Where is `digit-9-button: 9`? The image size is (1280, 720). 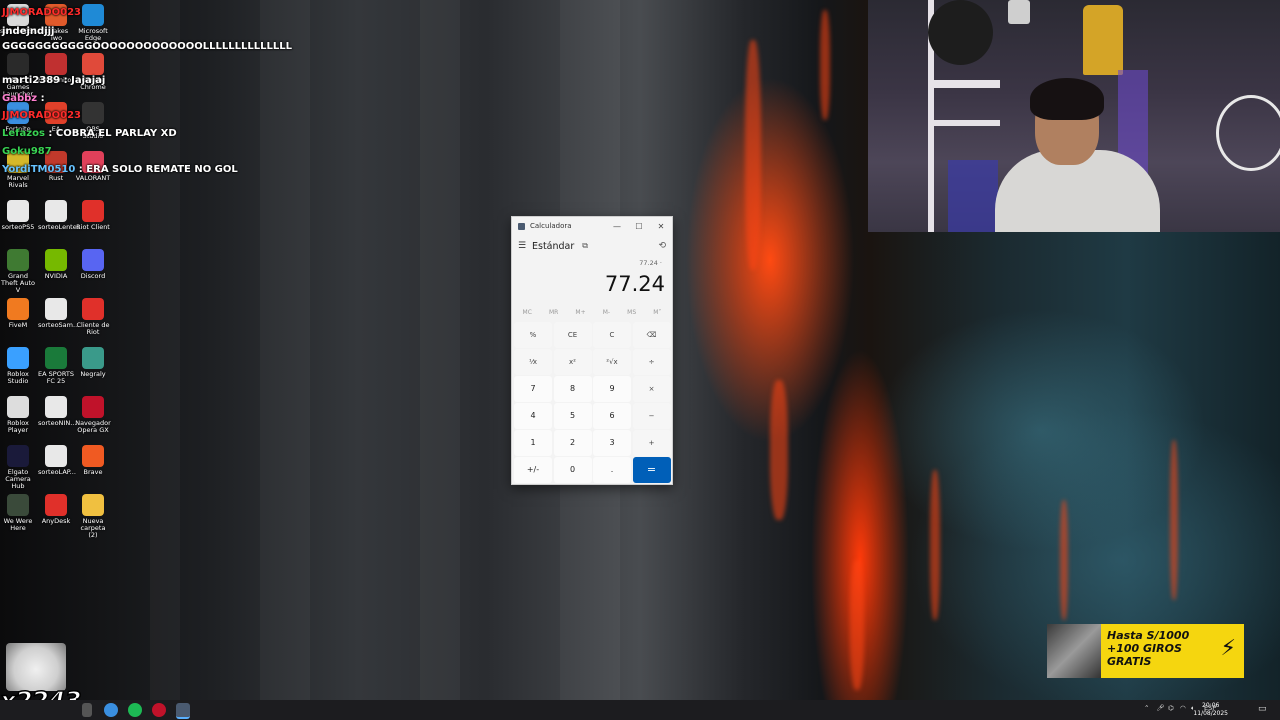
digit-9-button: 9 is located at coordinates (612, 389).